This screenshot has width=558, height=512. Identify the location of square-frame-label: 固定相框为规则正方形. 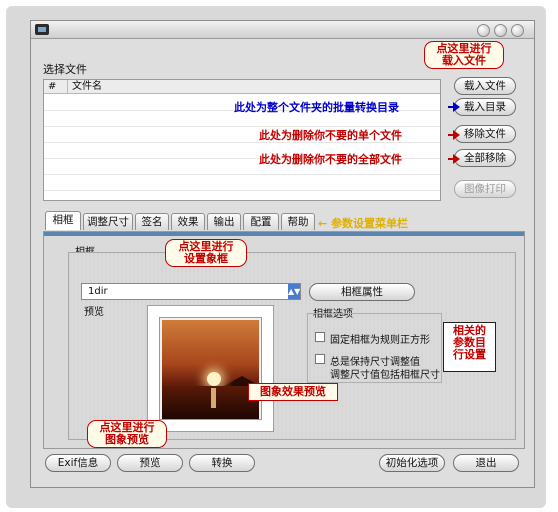
(380, 340).